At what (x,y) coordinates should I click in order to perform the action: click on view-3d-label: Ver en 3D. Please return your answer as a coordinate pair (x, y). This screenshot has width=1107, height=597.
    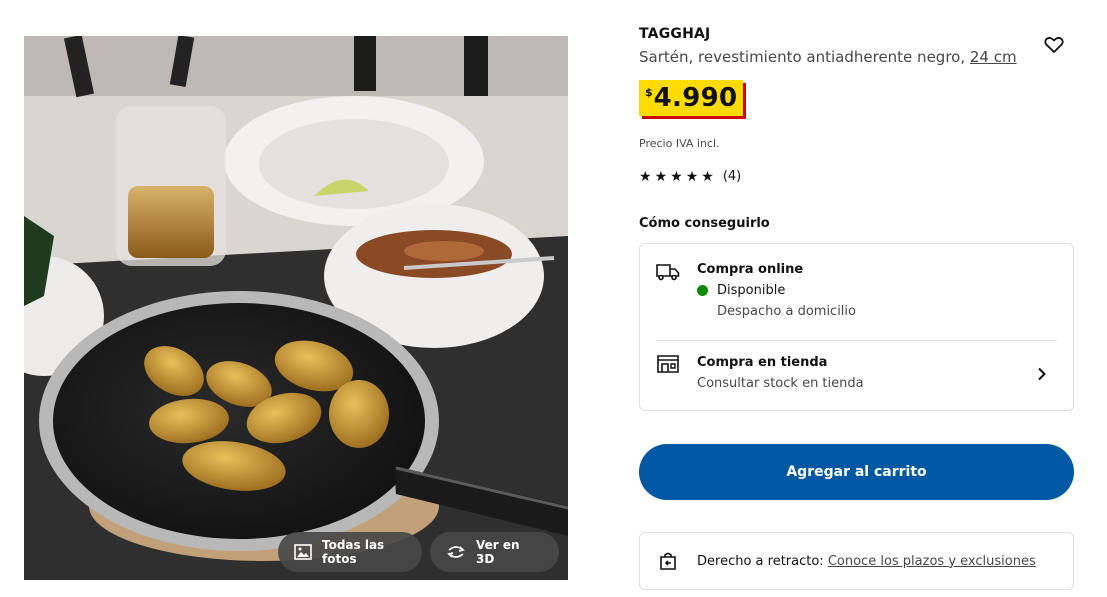
    Looking at the image, I should click on (498, 552).